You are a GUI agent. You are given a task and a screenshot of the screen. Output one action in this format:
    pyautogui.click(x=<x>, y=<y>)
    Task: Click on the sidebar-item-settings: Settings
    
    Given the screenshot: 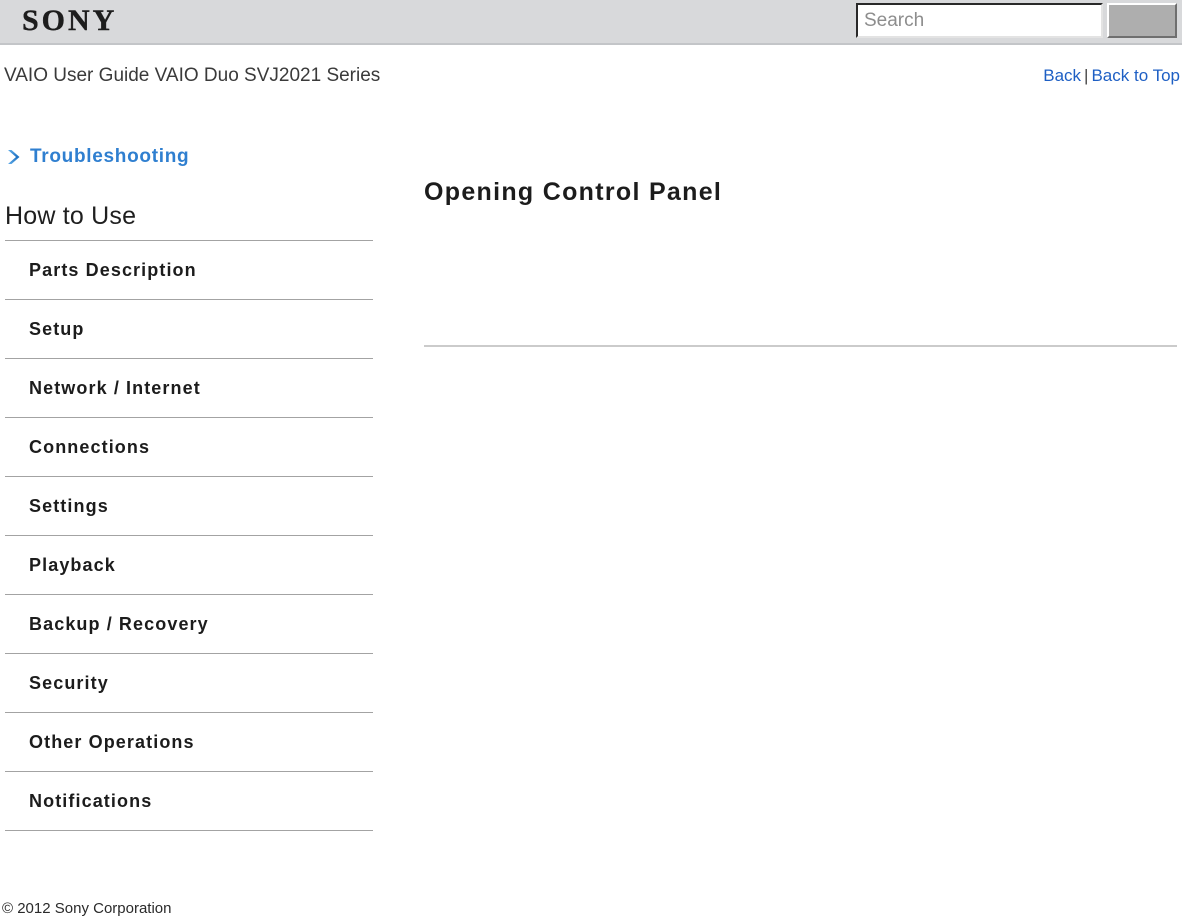 What is the action you would take?
    pyautogui.click(x=189, y=506)
    